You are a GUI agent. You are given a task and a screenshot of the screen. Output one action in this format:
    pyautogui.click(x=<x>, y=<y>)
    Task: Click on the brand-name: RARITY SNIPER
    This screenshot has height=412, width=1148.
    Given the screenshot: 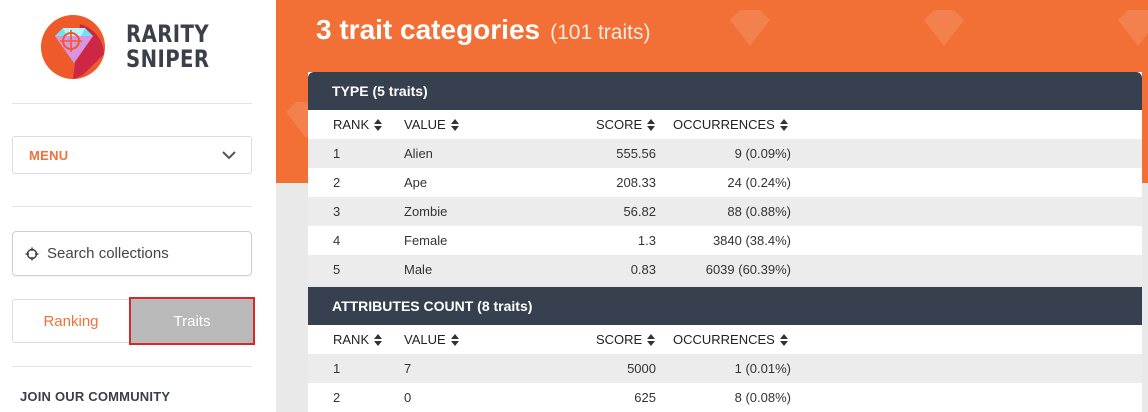 What is the action you would take?
    pyautogui.click(x=167, y=47)
    